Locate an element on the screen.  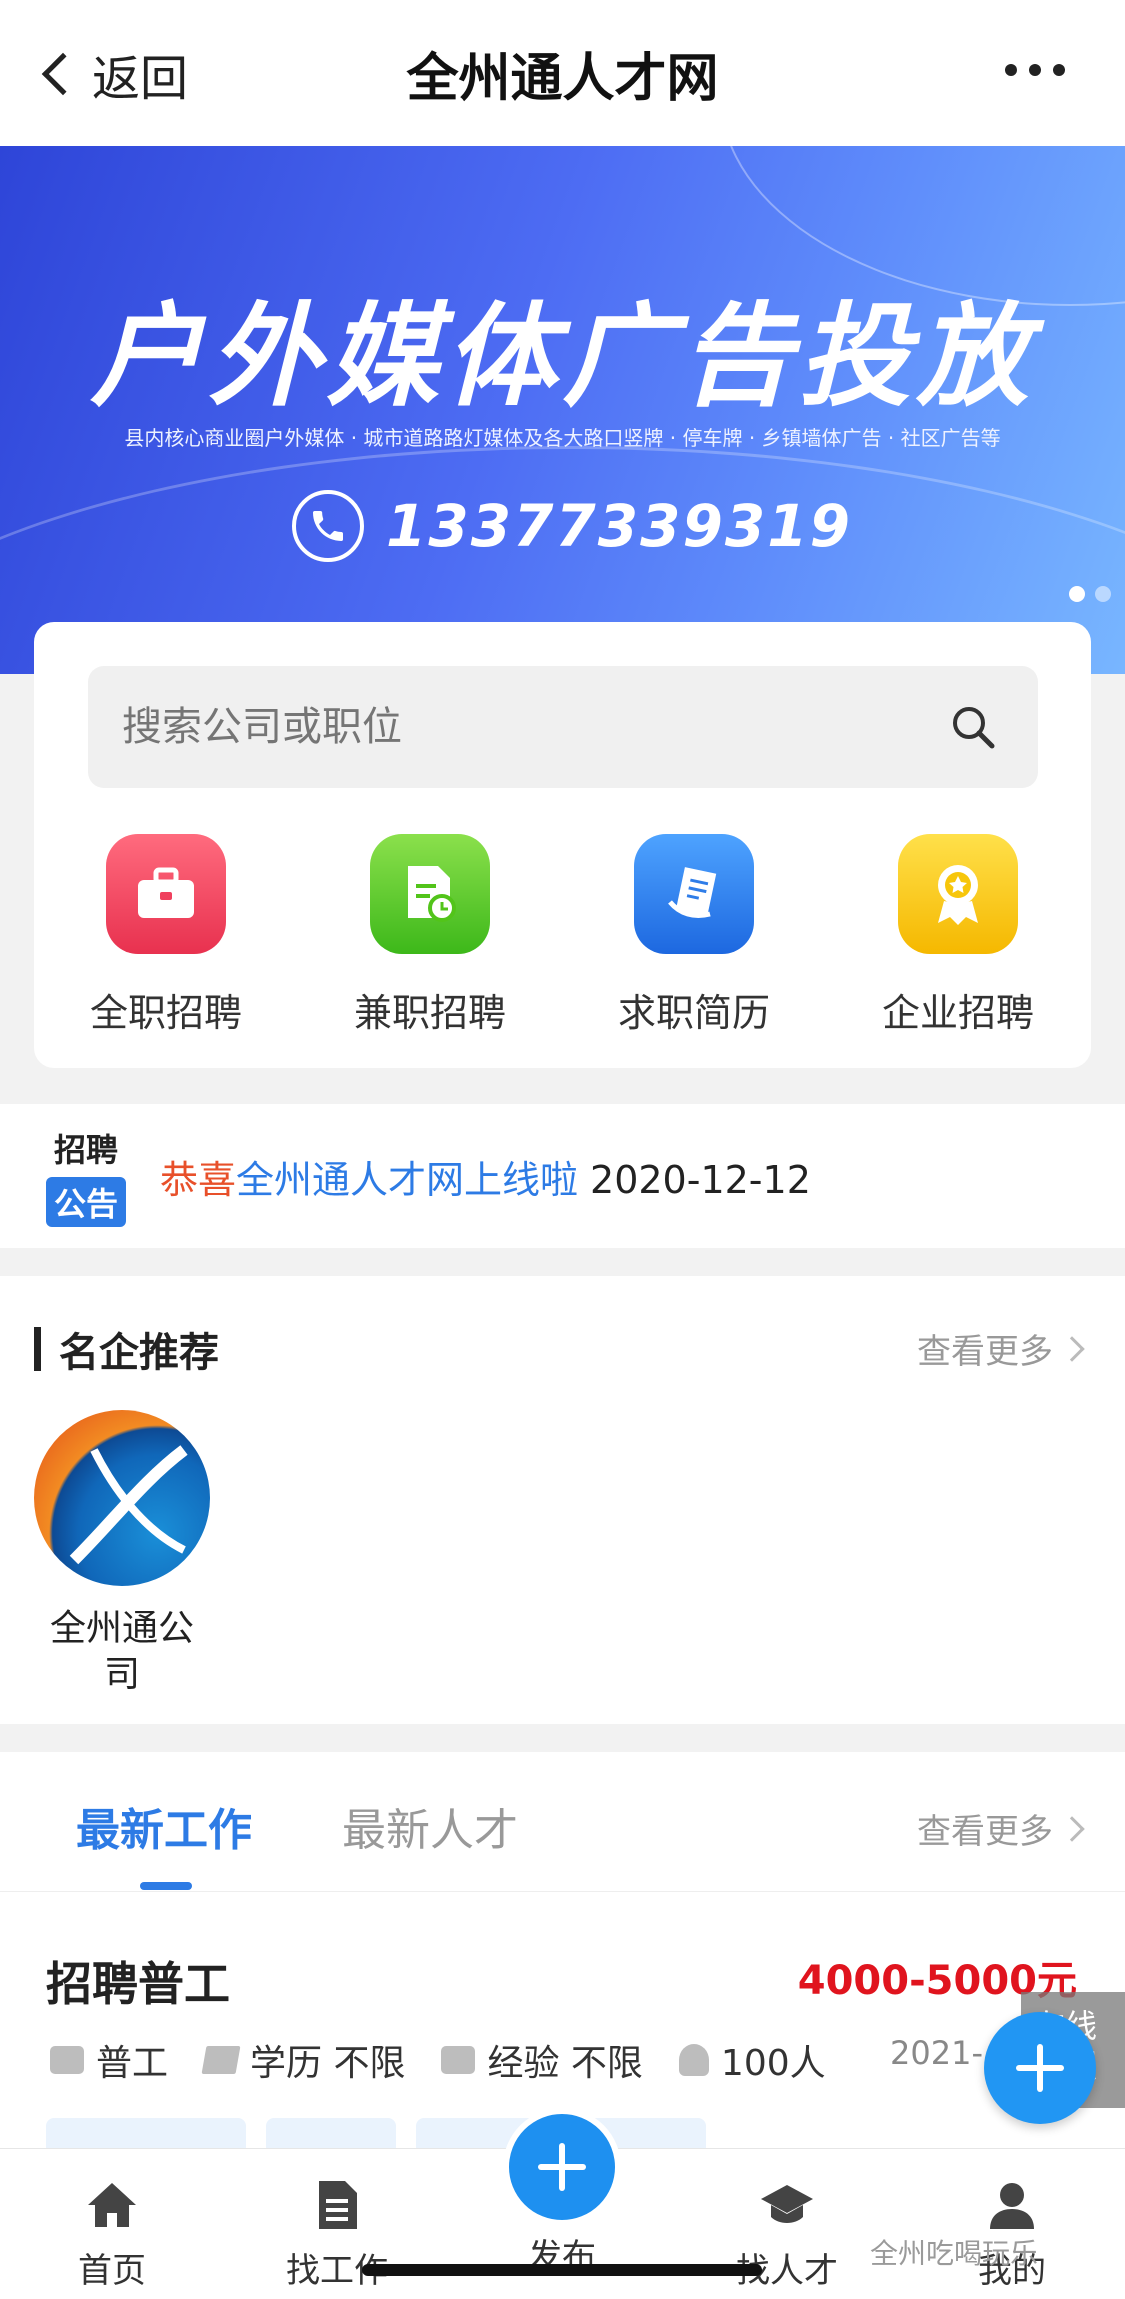
announcement-date: 2020-12-12 is located at coordinates (700, 1179).